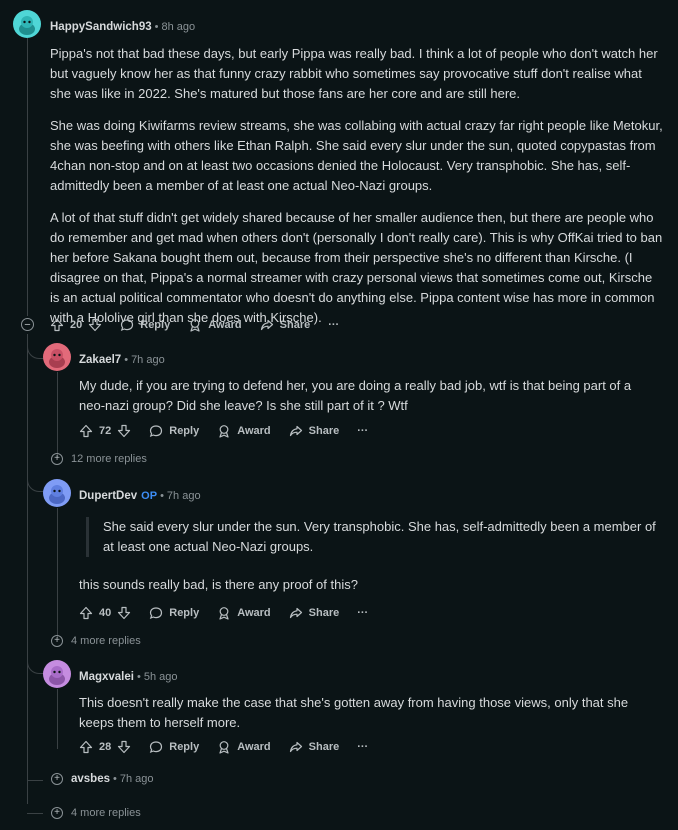 The image size is (678, 830). I want to click on username: Zakael7, so click(100, 360).